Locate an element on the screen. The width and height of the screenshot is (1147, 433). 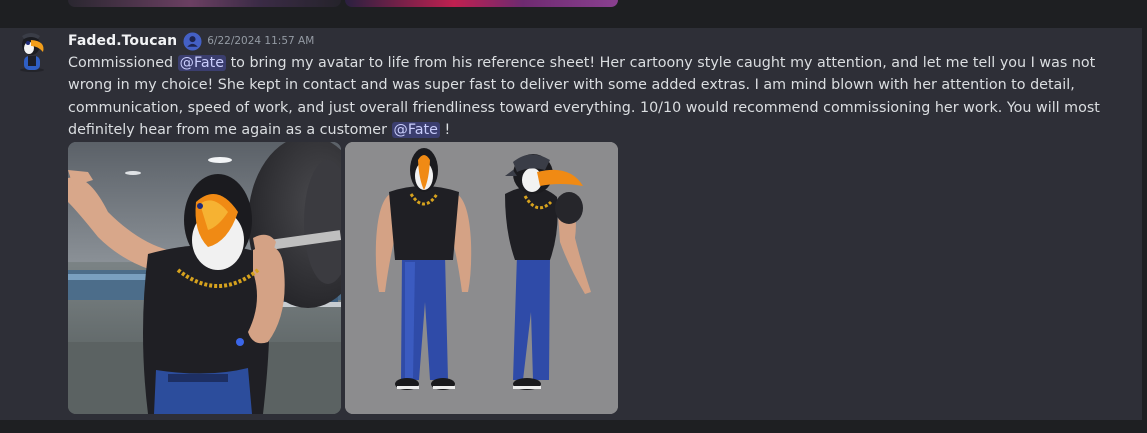
author-avatar is located at coordinates (32, 51).